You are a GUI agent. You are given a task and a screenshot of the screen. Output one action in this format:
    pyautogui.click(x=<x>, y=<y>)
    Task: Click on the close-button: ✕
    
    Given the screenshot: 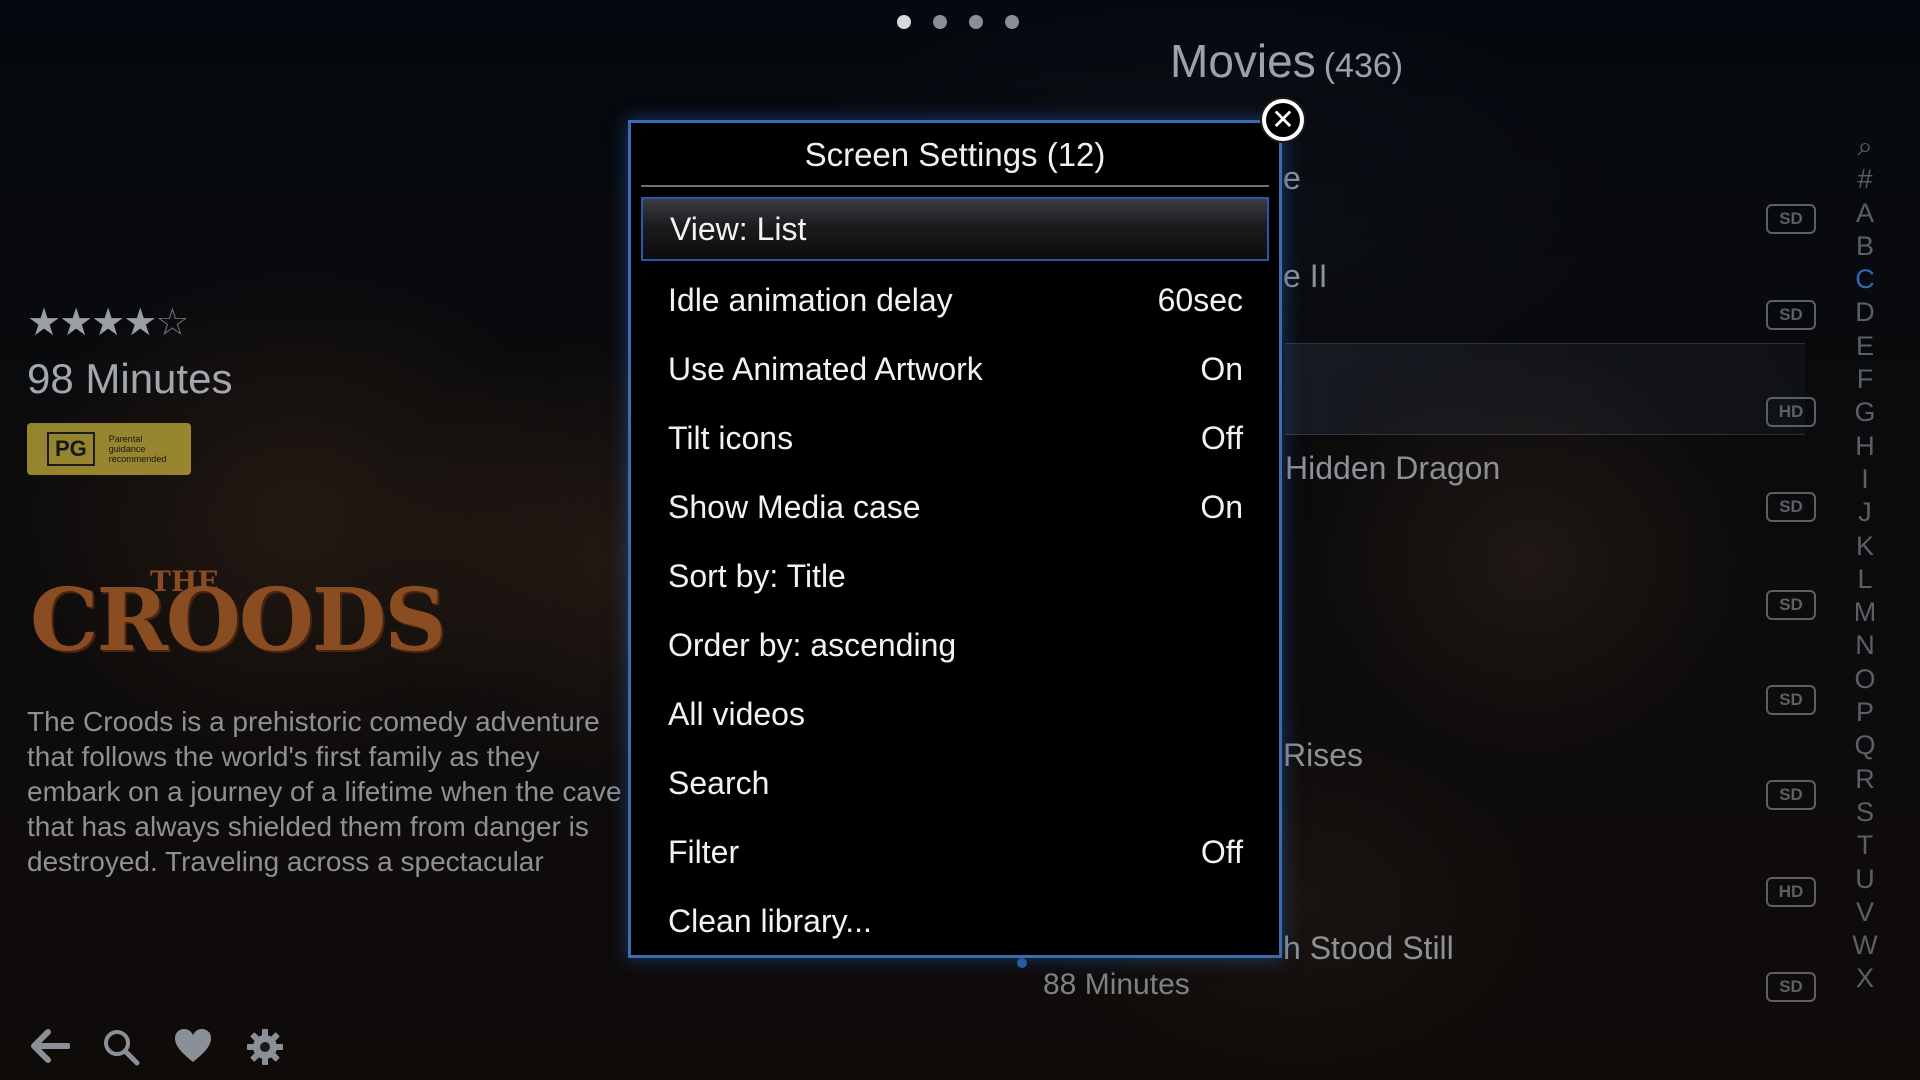 What is the action you would take?
    pyautogui.click(x=1283, y=120)
    